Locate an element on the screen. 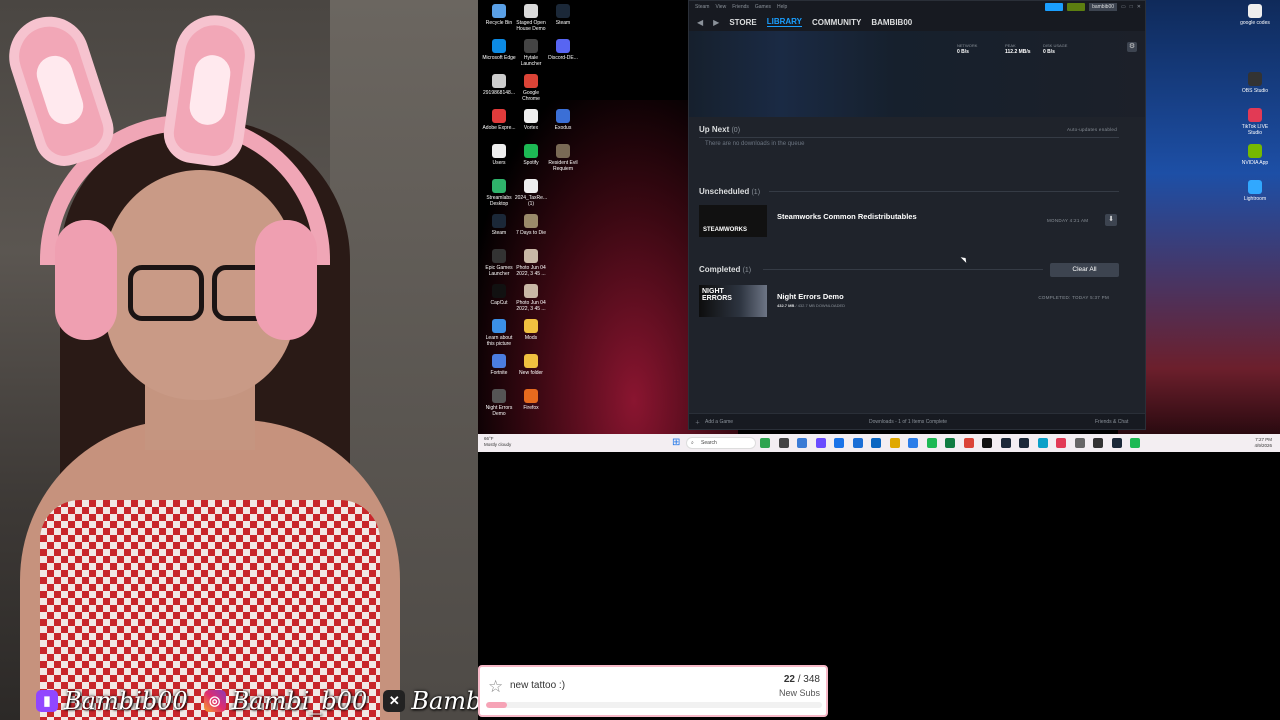  maximize-icon: □ is located at coordinates (1131, 7).